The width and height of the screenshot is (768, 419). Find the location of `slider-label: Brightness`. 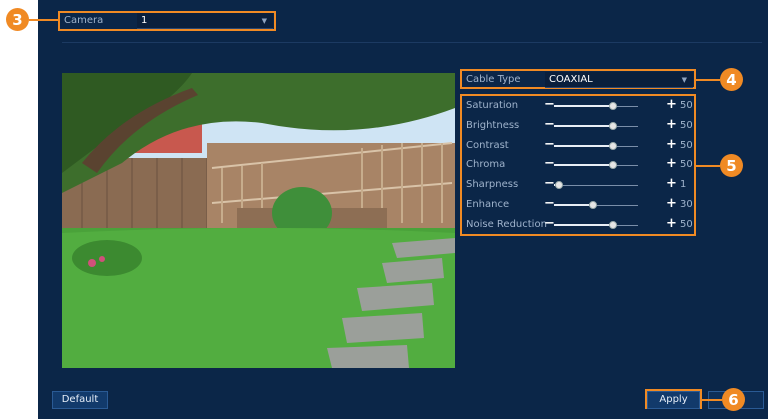

slider-label: Brightness is located at coordinates (493, 125).